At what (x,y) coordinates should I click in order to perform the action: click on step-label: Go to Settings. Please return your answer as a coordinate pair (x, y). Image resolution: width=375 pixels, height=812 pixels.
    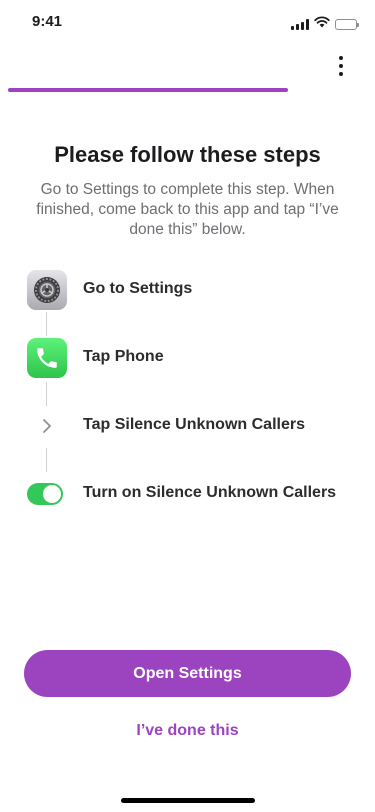
    Looking at the image, I should click on (138, 288).